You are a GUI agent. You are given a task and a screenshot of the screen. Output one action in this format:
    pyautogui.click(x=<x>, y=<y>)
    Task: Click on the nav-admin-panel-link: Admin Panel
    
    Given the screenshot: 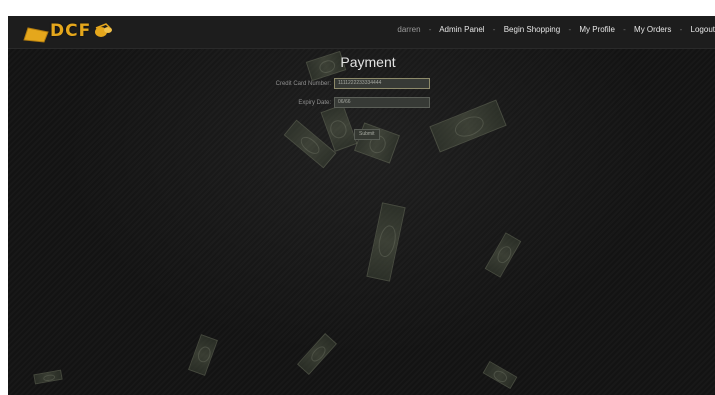 What is the action you would take?
    pyautogui.click(x=461, y=29)
    